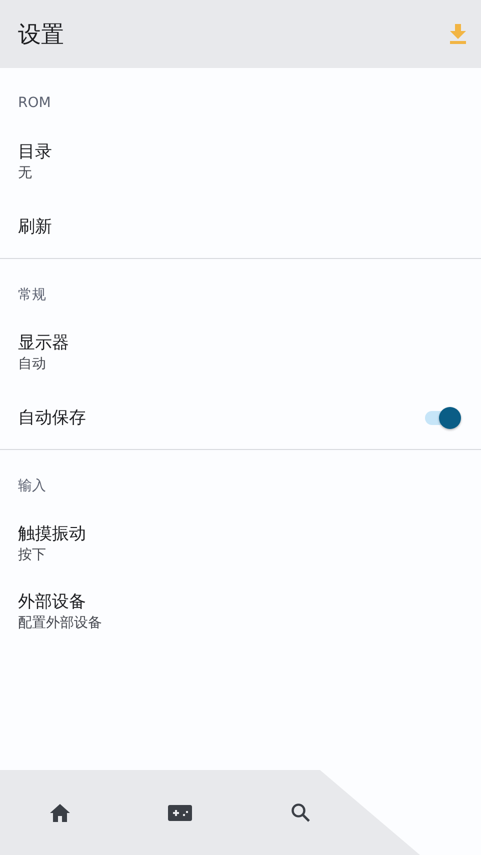 Image resolution: width=481 pixels, height=855 pixels. I want to click on setting-title: 外部设备, so click(60, 602).